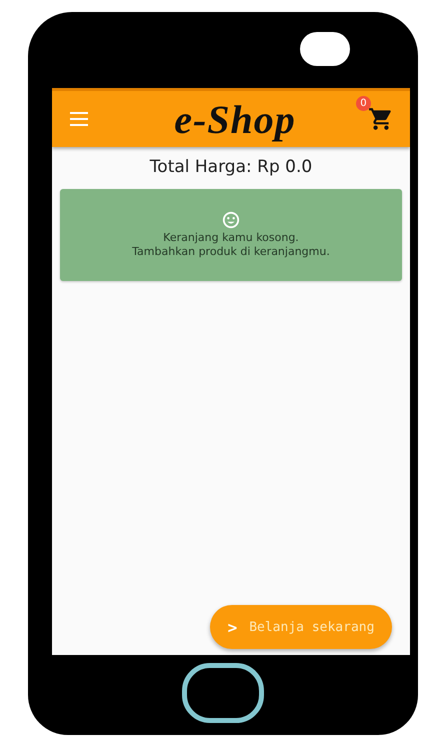 The height and width of the screenshot is (739, 429). What do you see at coordinates (363, 103) in the screenshot?
I see `cart-count-badge: 0` at bounding box center [363, 103].